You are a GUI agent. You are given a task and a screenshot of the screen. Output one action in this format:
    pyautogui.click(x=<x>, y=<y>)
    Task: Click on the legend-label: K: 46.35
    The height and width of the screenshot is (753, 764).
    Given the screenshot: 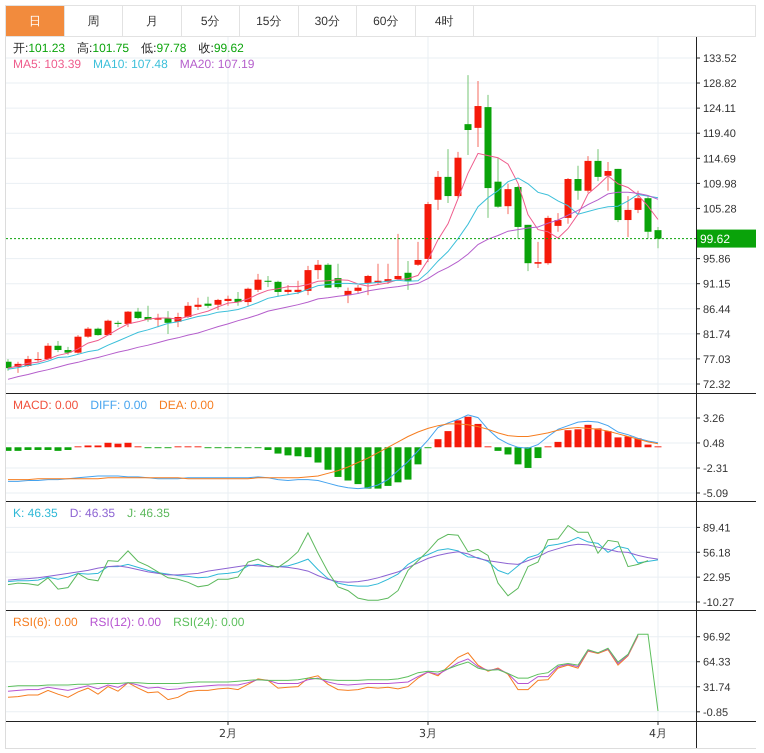 What is the action you would take?
    pyautogui.click(x=35, y=513)
    